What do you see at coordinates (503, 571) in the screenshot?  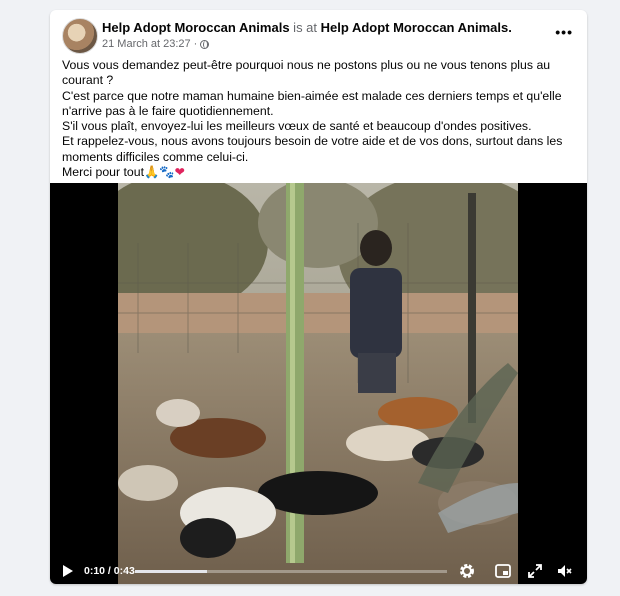 I see `picture-in-picture-icon` at bounding box center [503, 571].